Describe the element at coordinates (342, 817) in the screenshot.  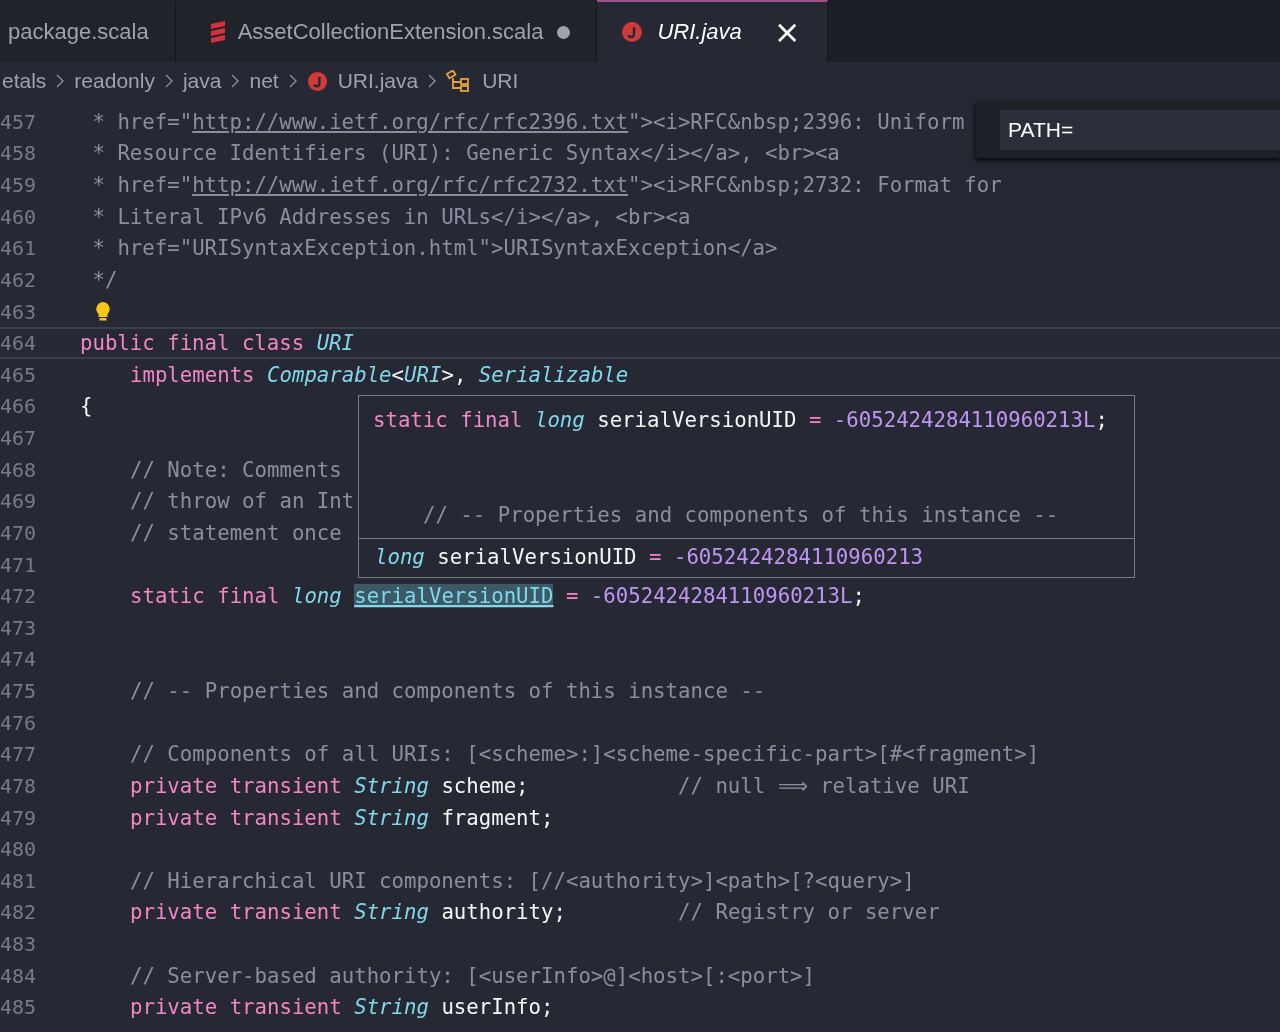
I see `code-line: private transient String fragment;` at that location.